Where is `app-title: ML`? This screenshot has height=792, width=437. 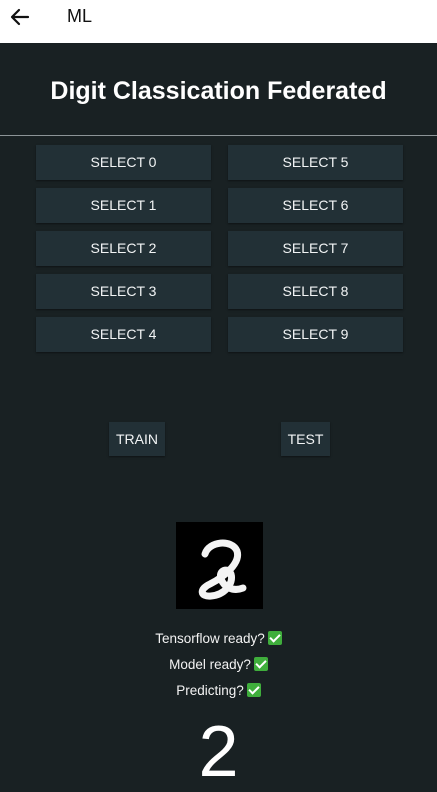 app-title: ML is located at coordinates (80, 16).